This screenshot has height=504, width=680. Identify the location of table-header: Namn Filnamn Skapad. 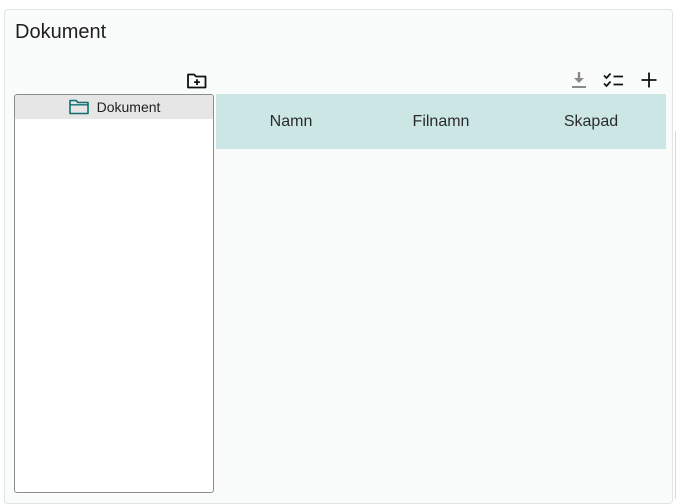
(441, 121).